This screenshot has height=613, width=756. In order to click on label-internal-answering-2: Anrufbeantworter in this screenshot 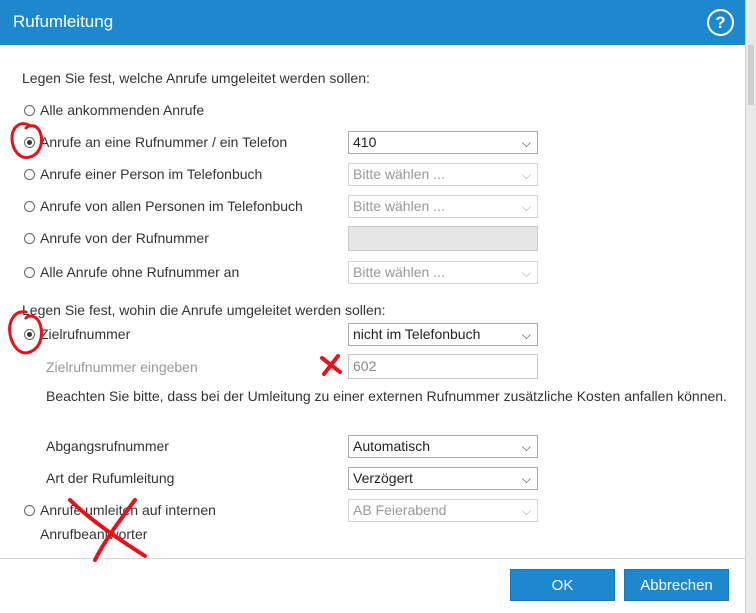, I will do `click(94, 534)`.